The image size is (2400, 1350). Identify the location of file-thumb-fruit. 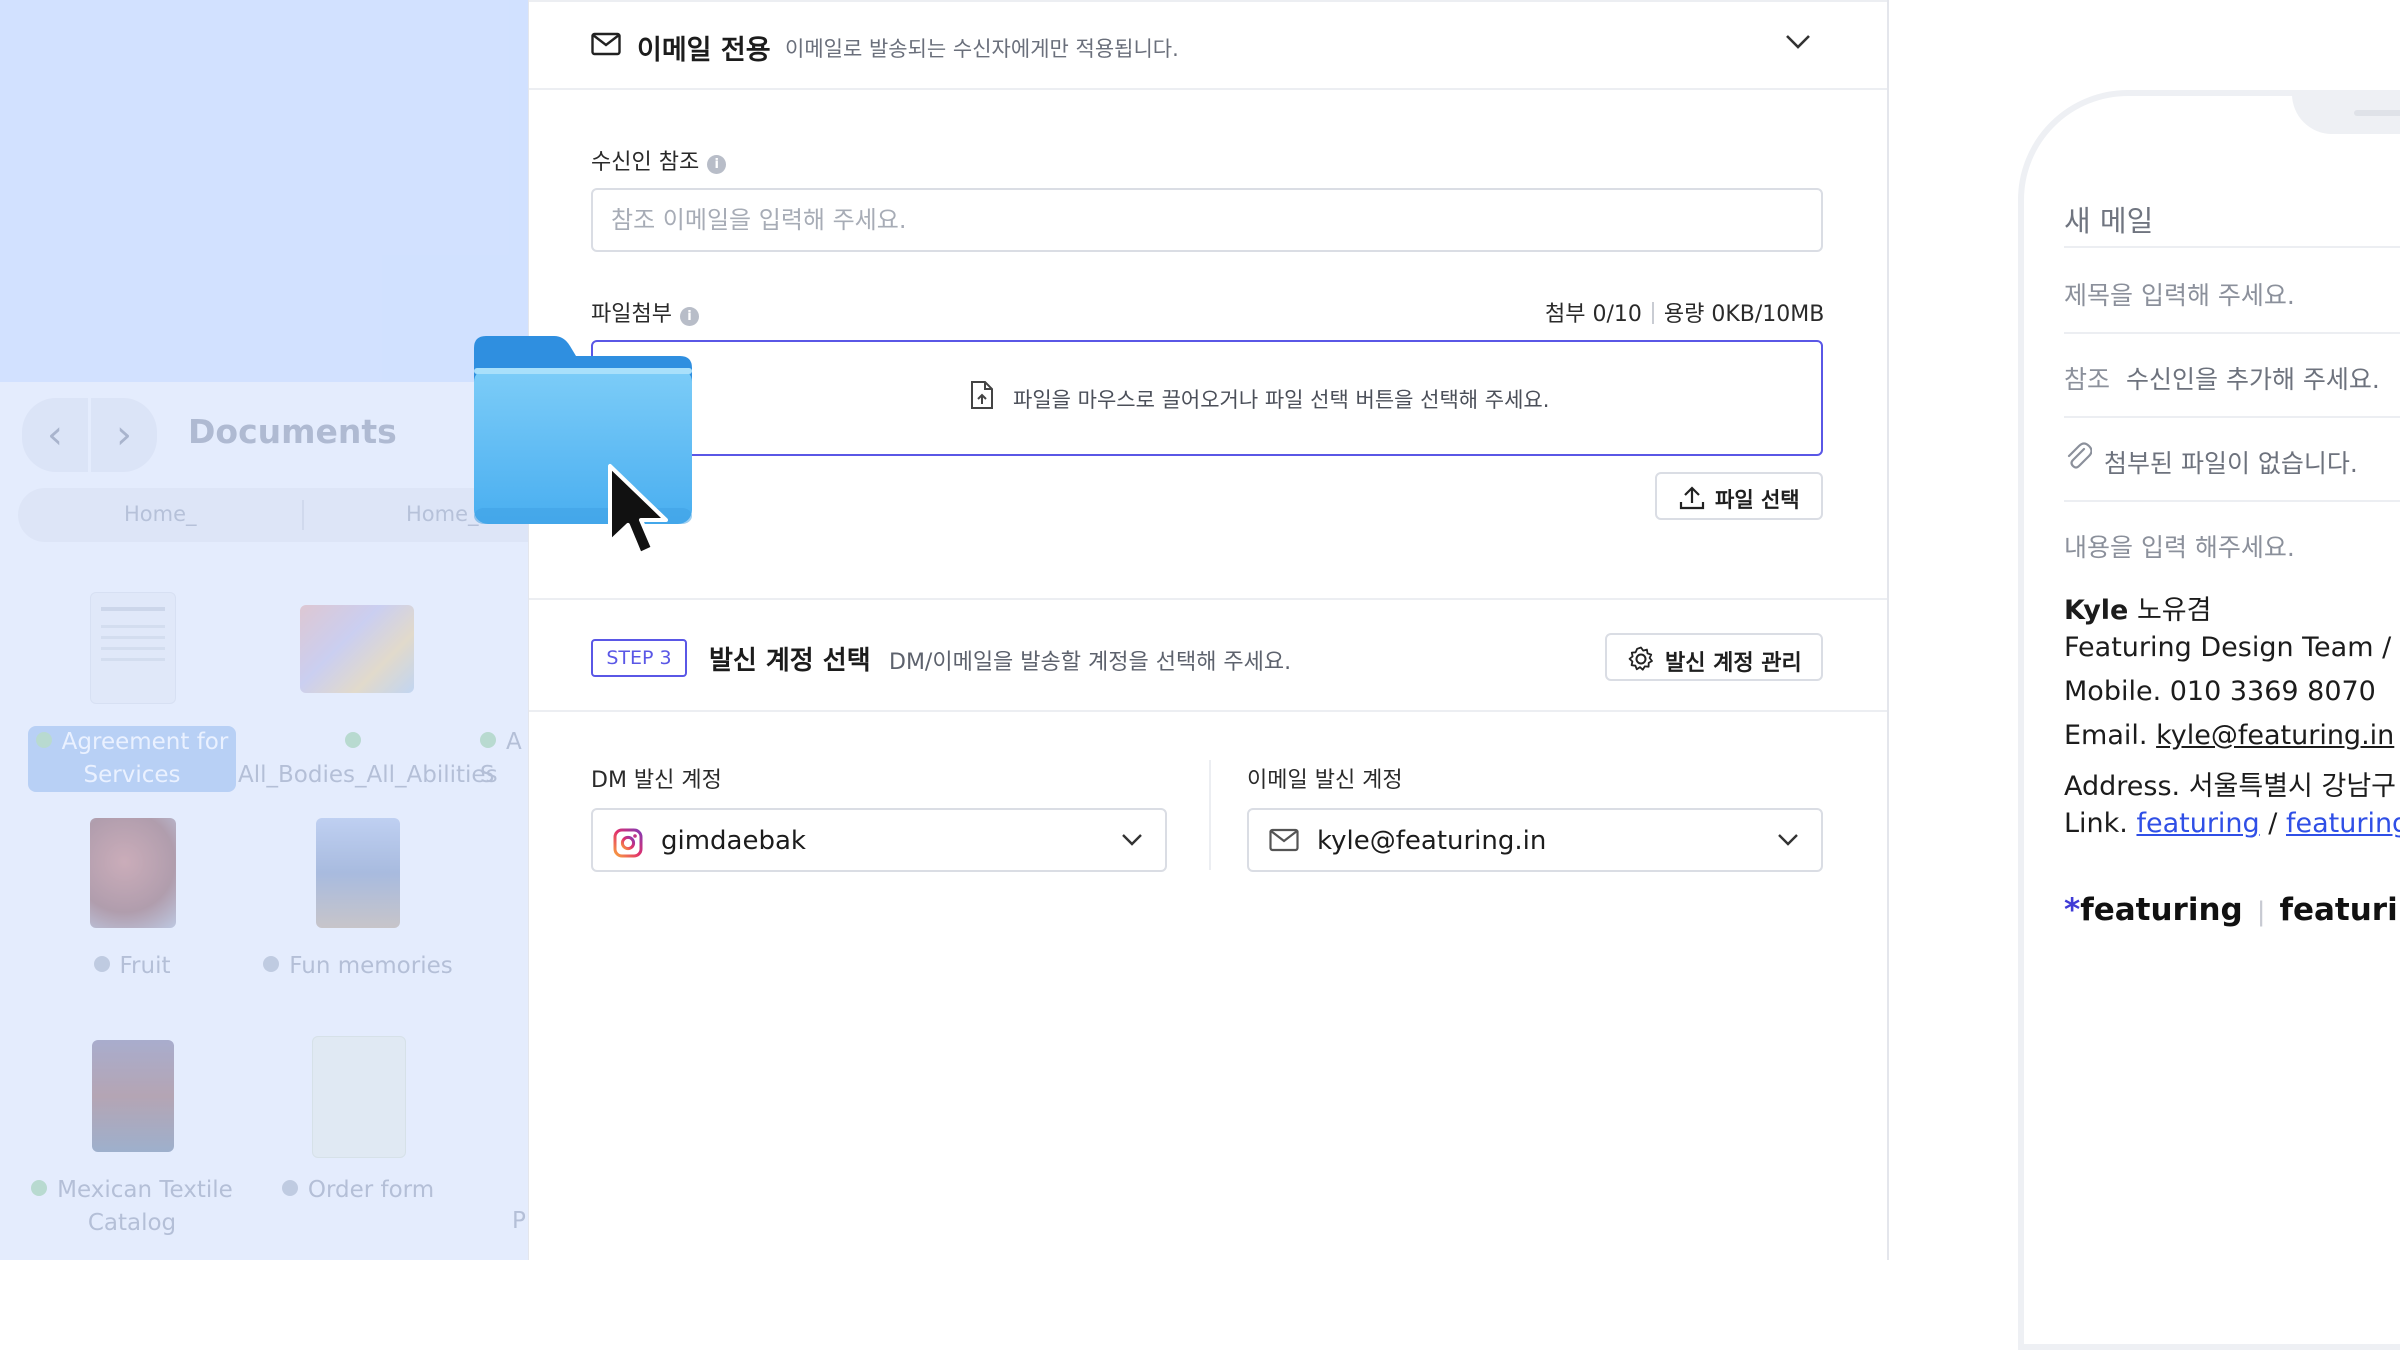
(133, 873).